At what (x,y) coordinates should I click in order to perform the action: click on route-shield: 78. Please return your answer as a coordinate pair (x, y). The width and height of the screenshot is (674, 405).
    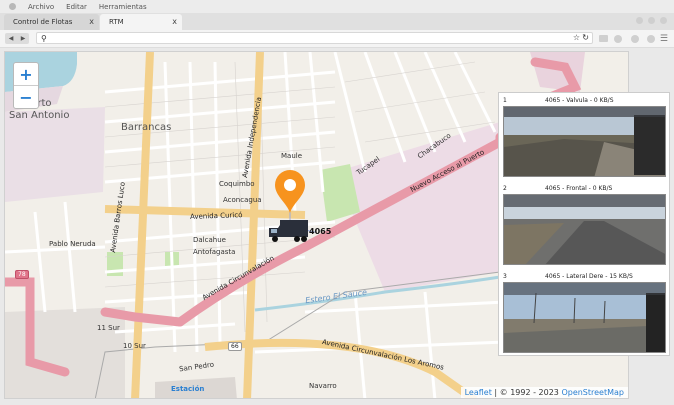
    Looking at the image, I should click on (22, 274).